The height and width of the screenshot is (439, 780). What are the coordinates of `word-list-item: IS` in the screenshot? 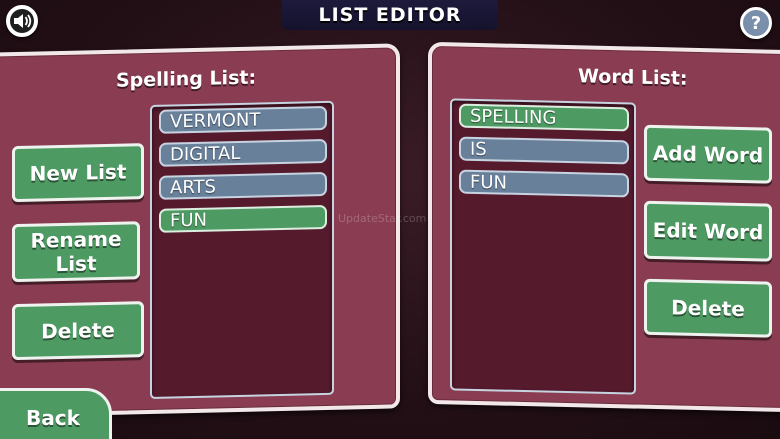 It's located at (544, 150).